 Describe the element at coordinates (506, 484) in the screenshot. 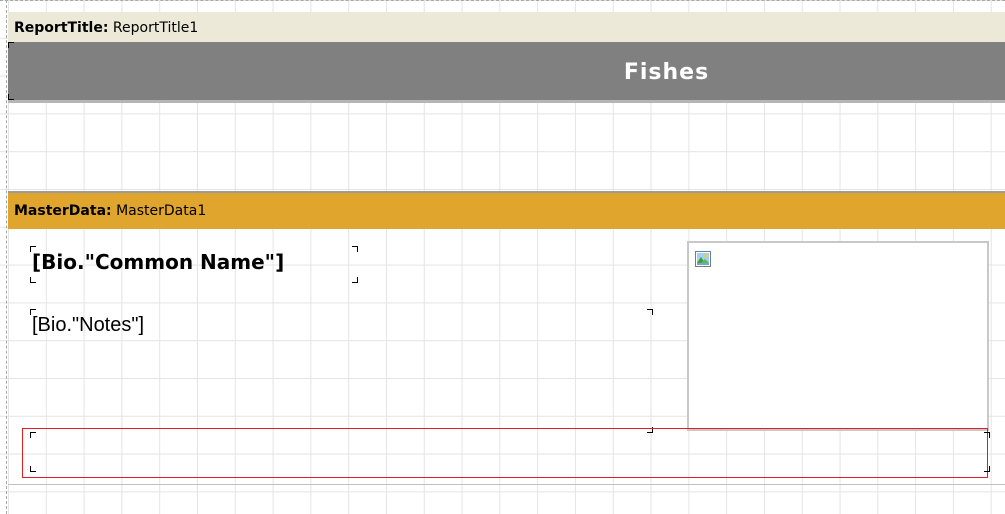

I see `master-data-band-bottom-line` at that location.